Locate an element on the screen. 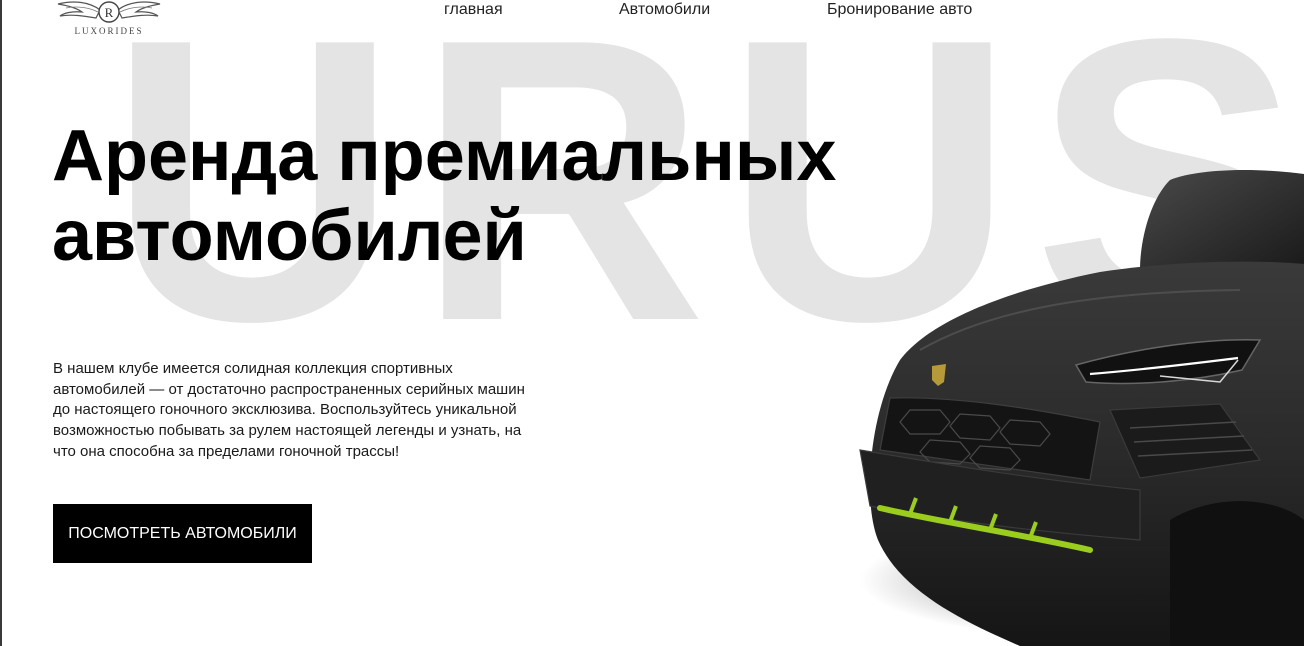 This screenshot has width=1304, height=646. logo: R LUXORIDES is located at coordinates (109, 21).